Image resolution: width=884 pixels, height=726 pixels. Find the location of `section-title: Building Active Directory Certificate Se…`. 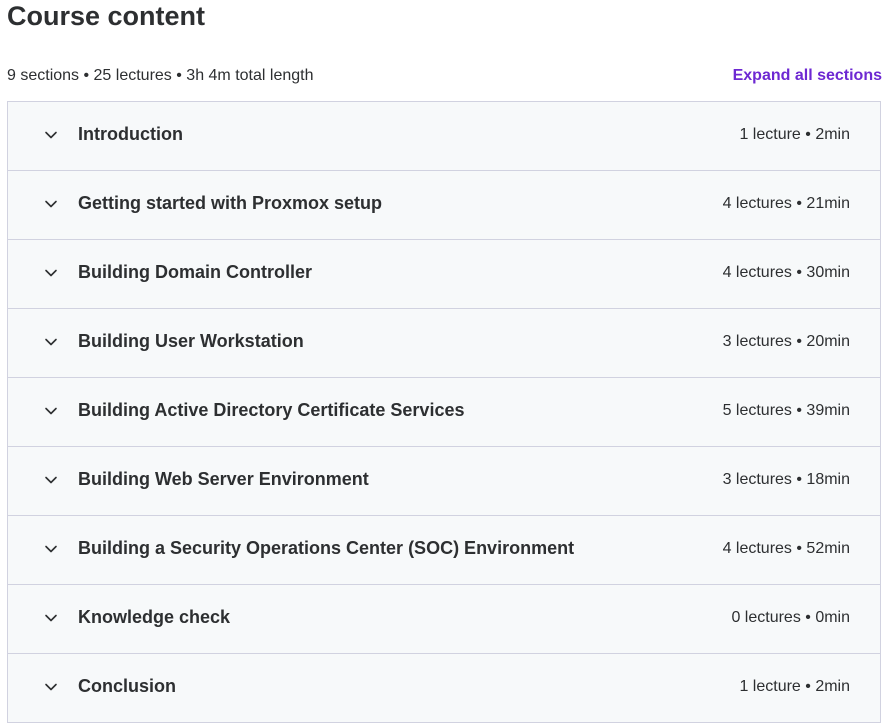

section-title: Building Active Directory Certificate Se… is located at coordinates (271, 410).